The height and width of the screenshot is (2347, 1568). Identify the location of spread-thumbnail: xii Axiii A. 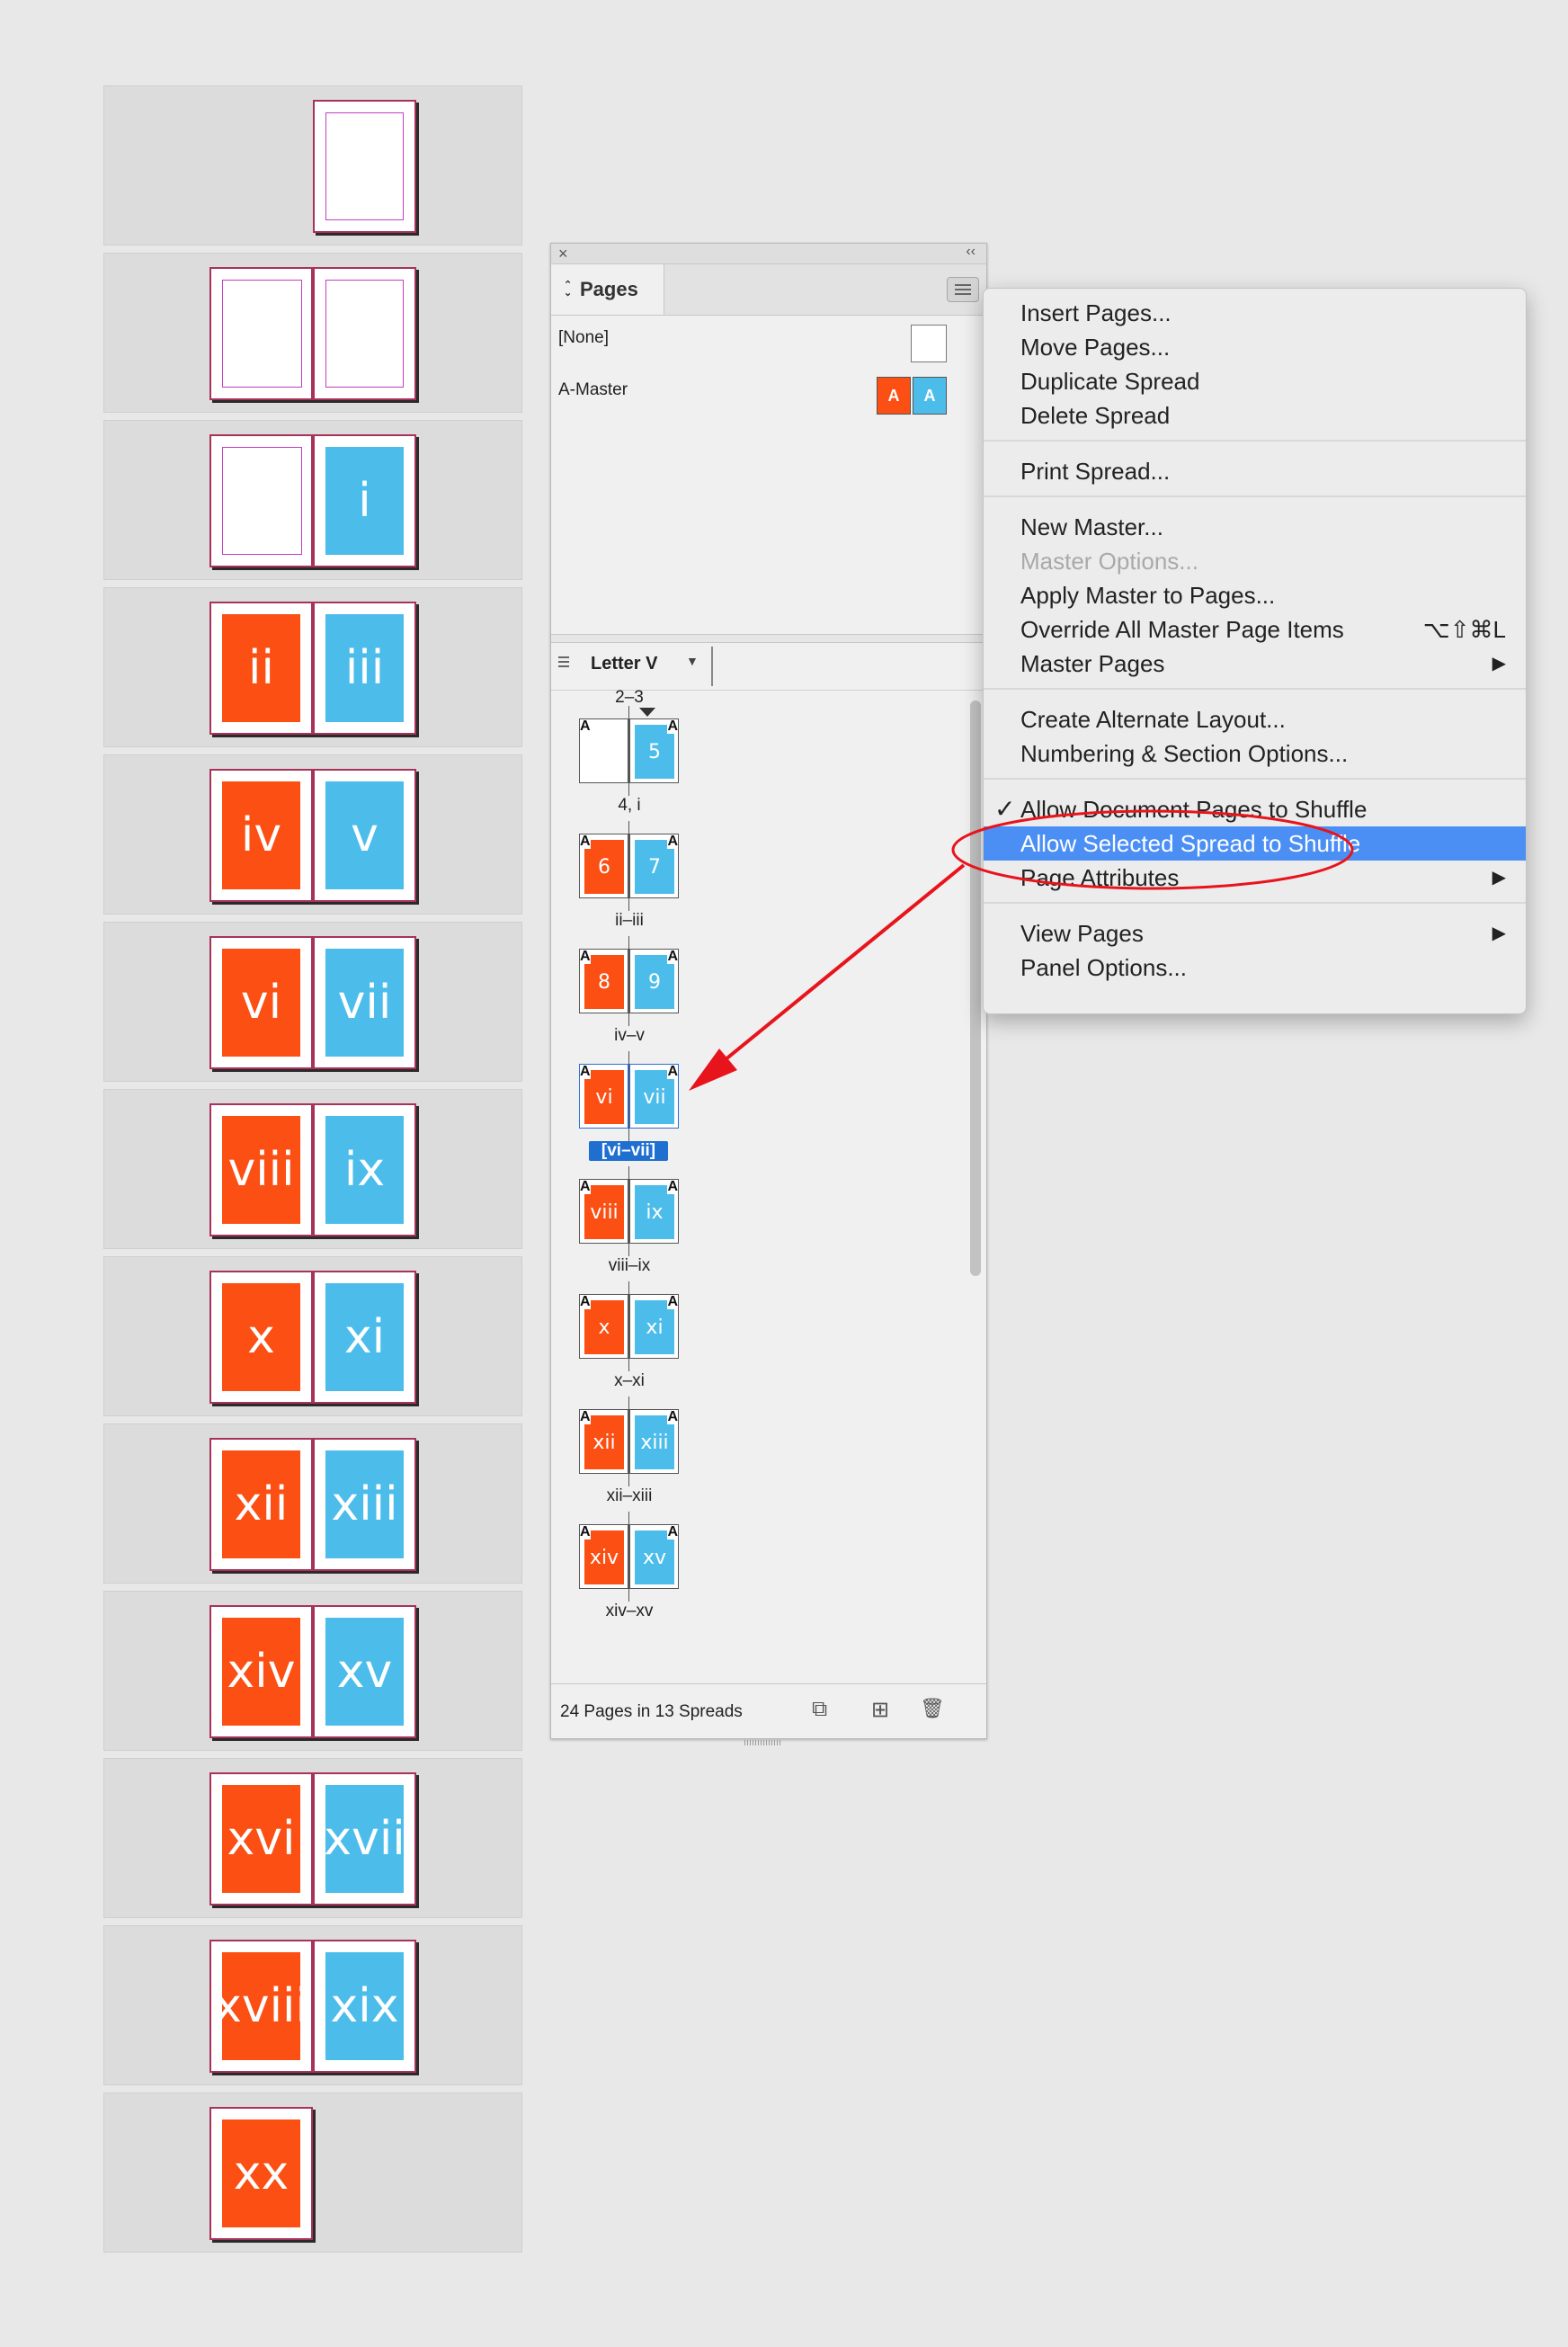
(629, 1441).